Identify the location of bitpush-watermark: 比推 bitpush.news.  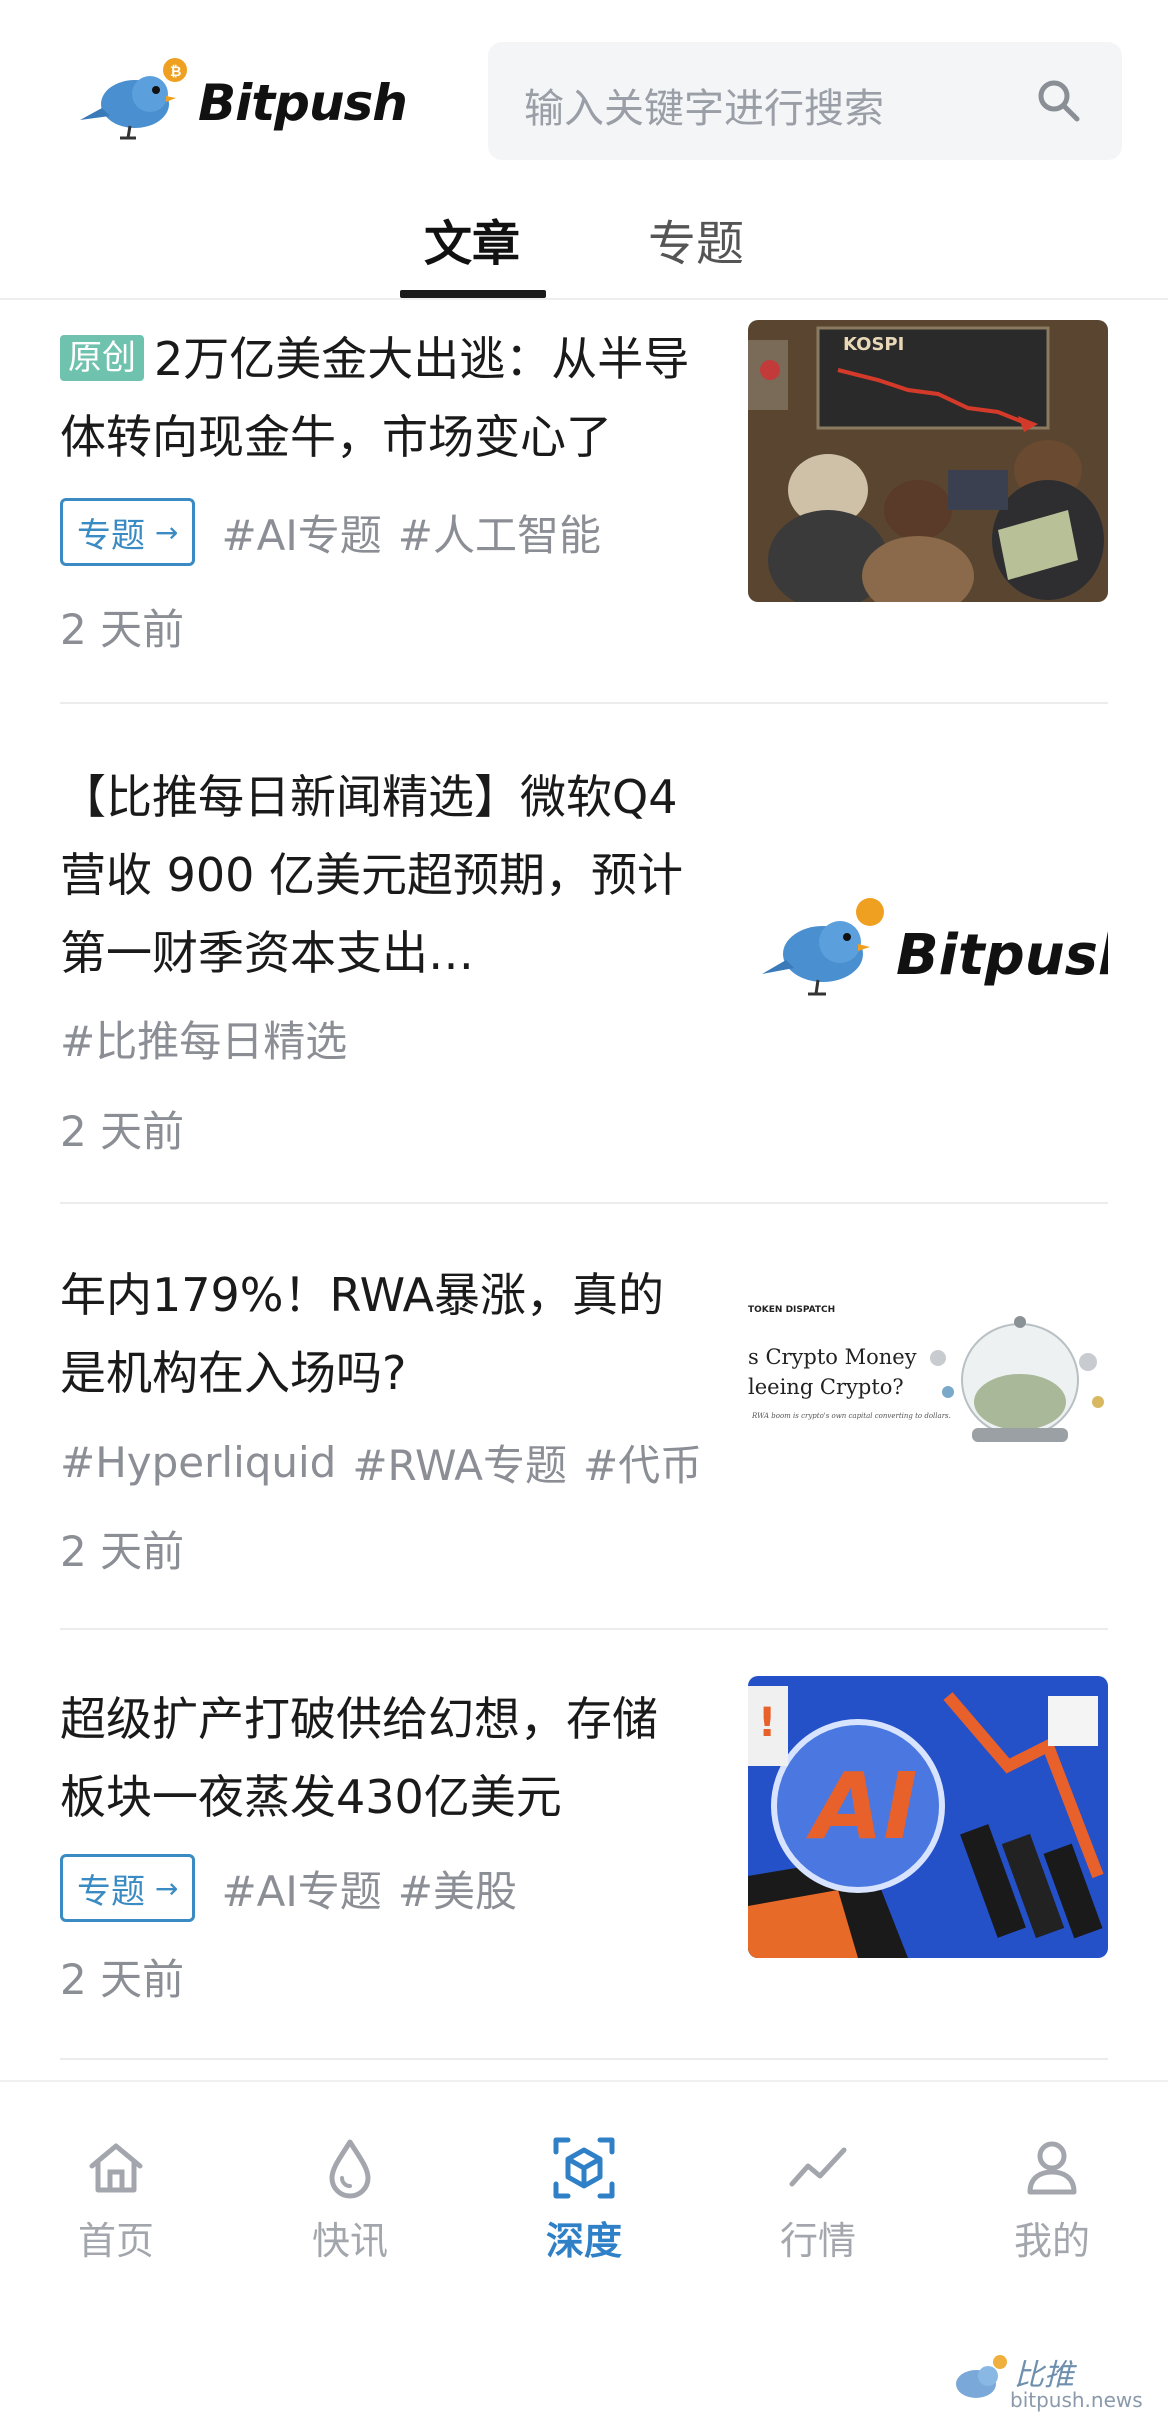
(1048, 2381).